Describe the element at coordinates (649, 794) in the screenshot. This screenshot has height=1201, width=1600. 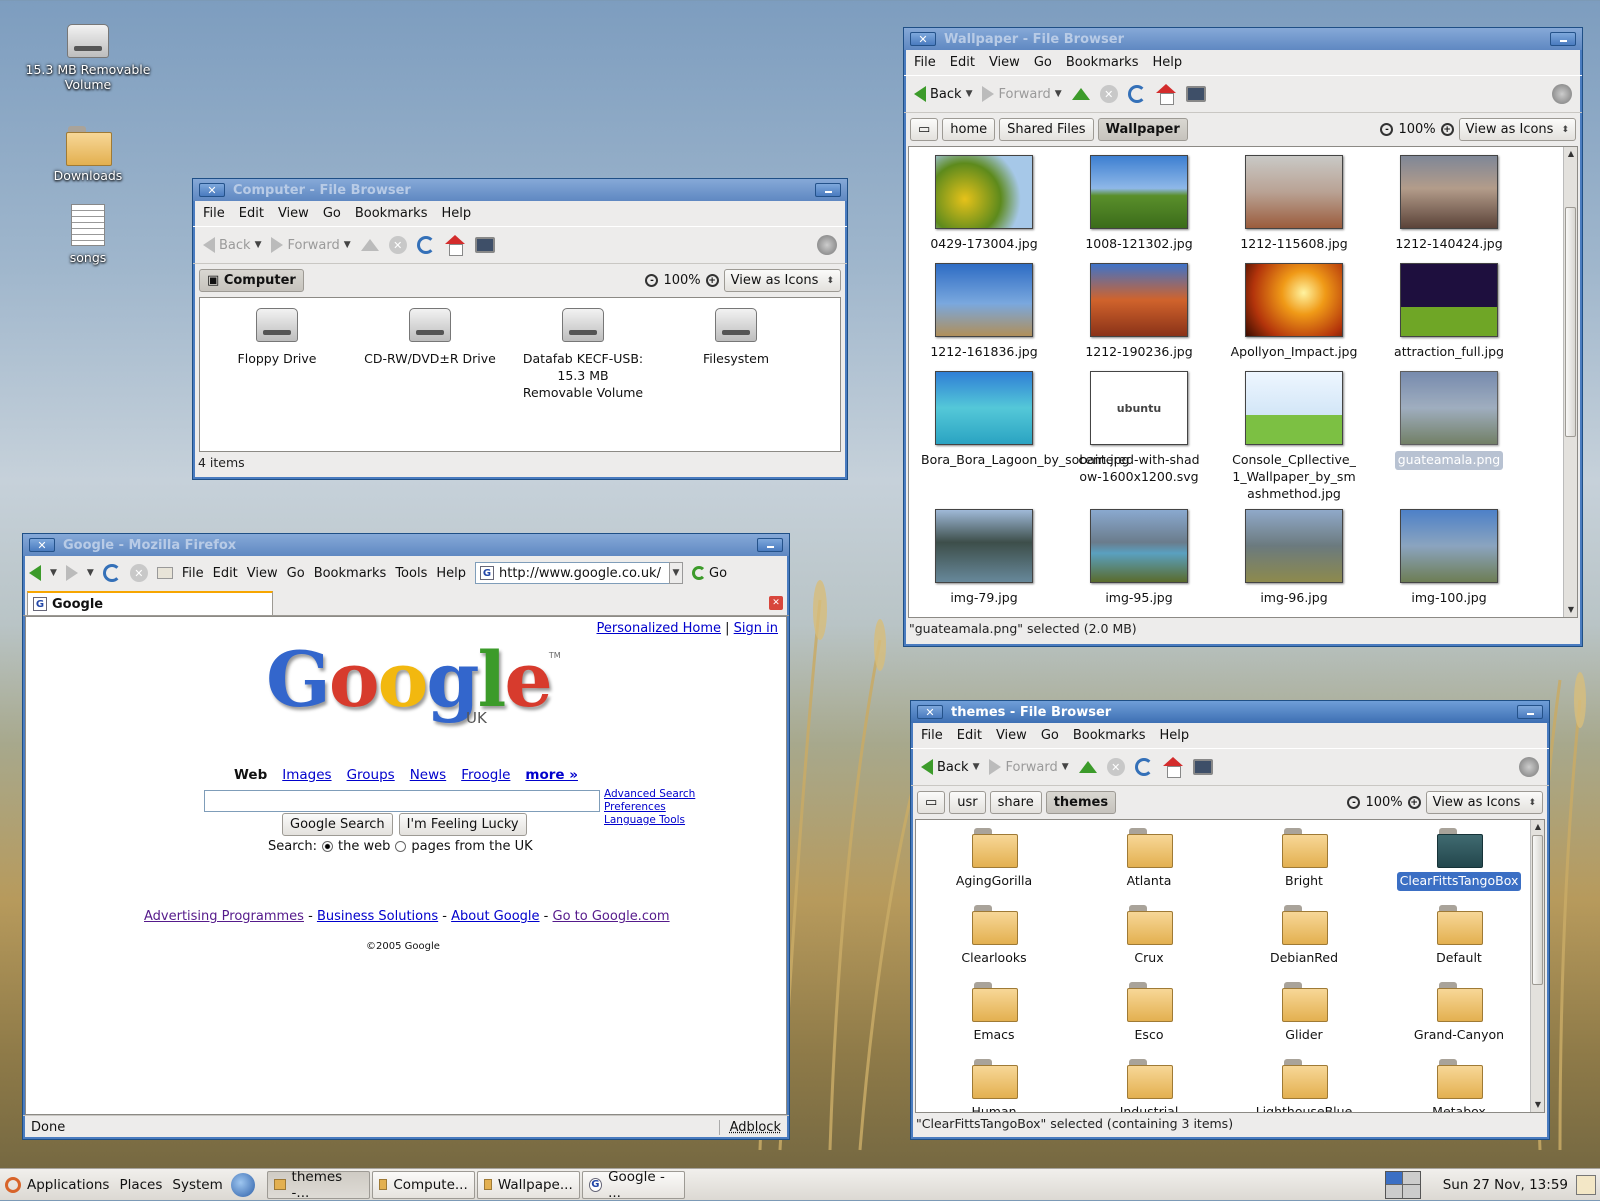
I see `advanced-search-link: Advanced Search` at that location.